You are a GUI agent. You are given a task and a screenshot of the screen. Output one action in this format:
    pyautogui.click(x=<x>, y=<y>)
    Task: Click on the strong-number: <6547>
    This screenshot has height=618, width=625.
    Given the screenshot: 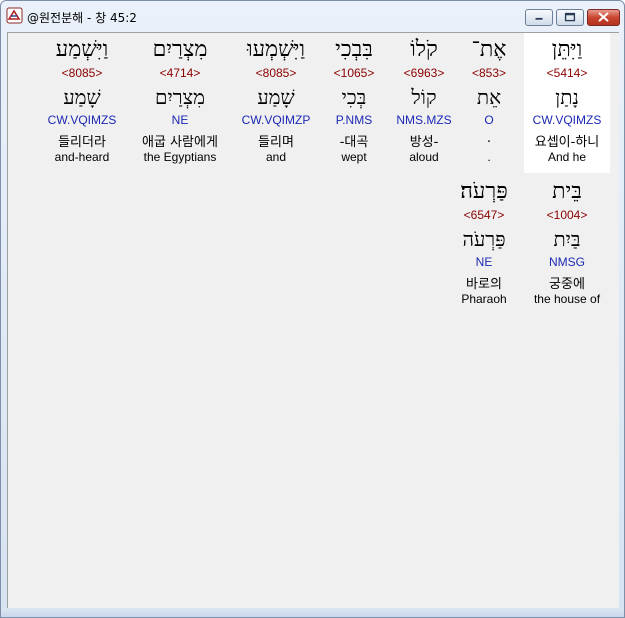 What is the action you would take?
    pyautogui.click(x=484, y=215)
    